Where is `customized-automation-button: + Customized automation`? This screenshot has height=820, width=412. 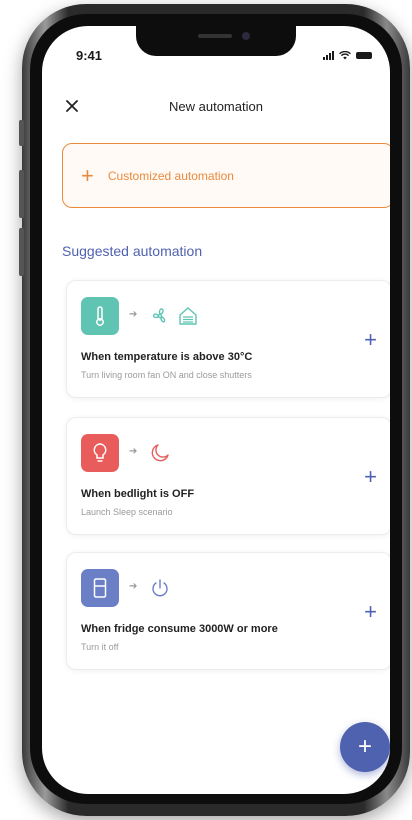
customized-automation-button: + Customized automation is located at coordinates (226, 175).